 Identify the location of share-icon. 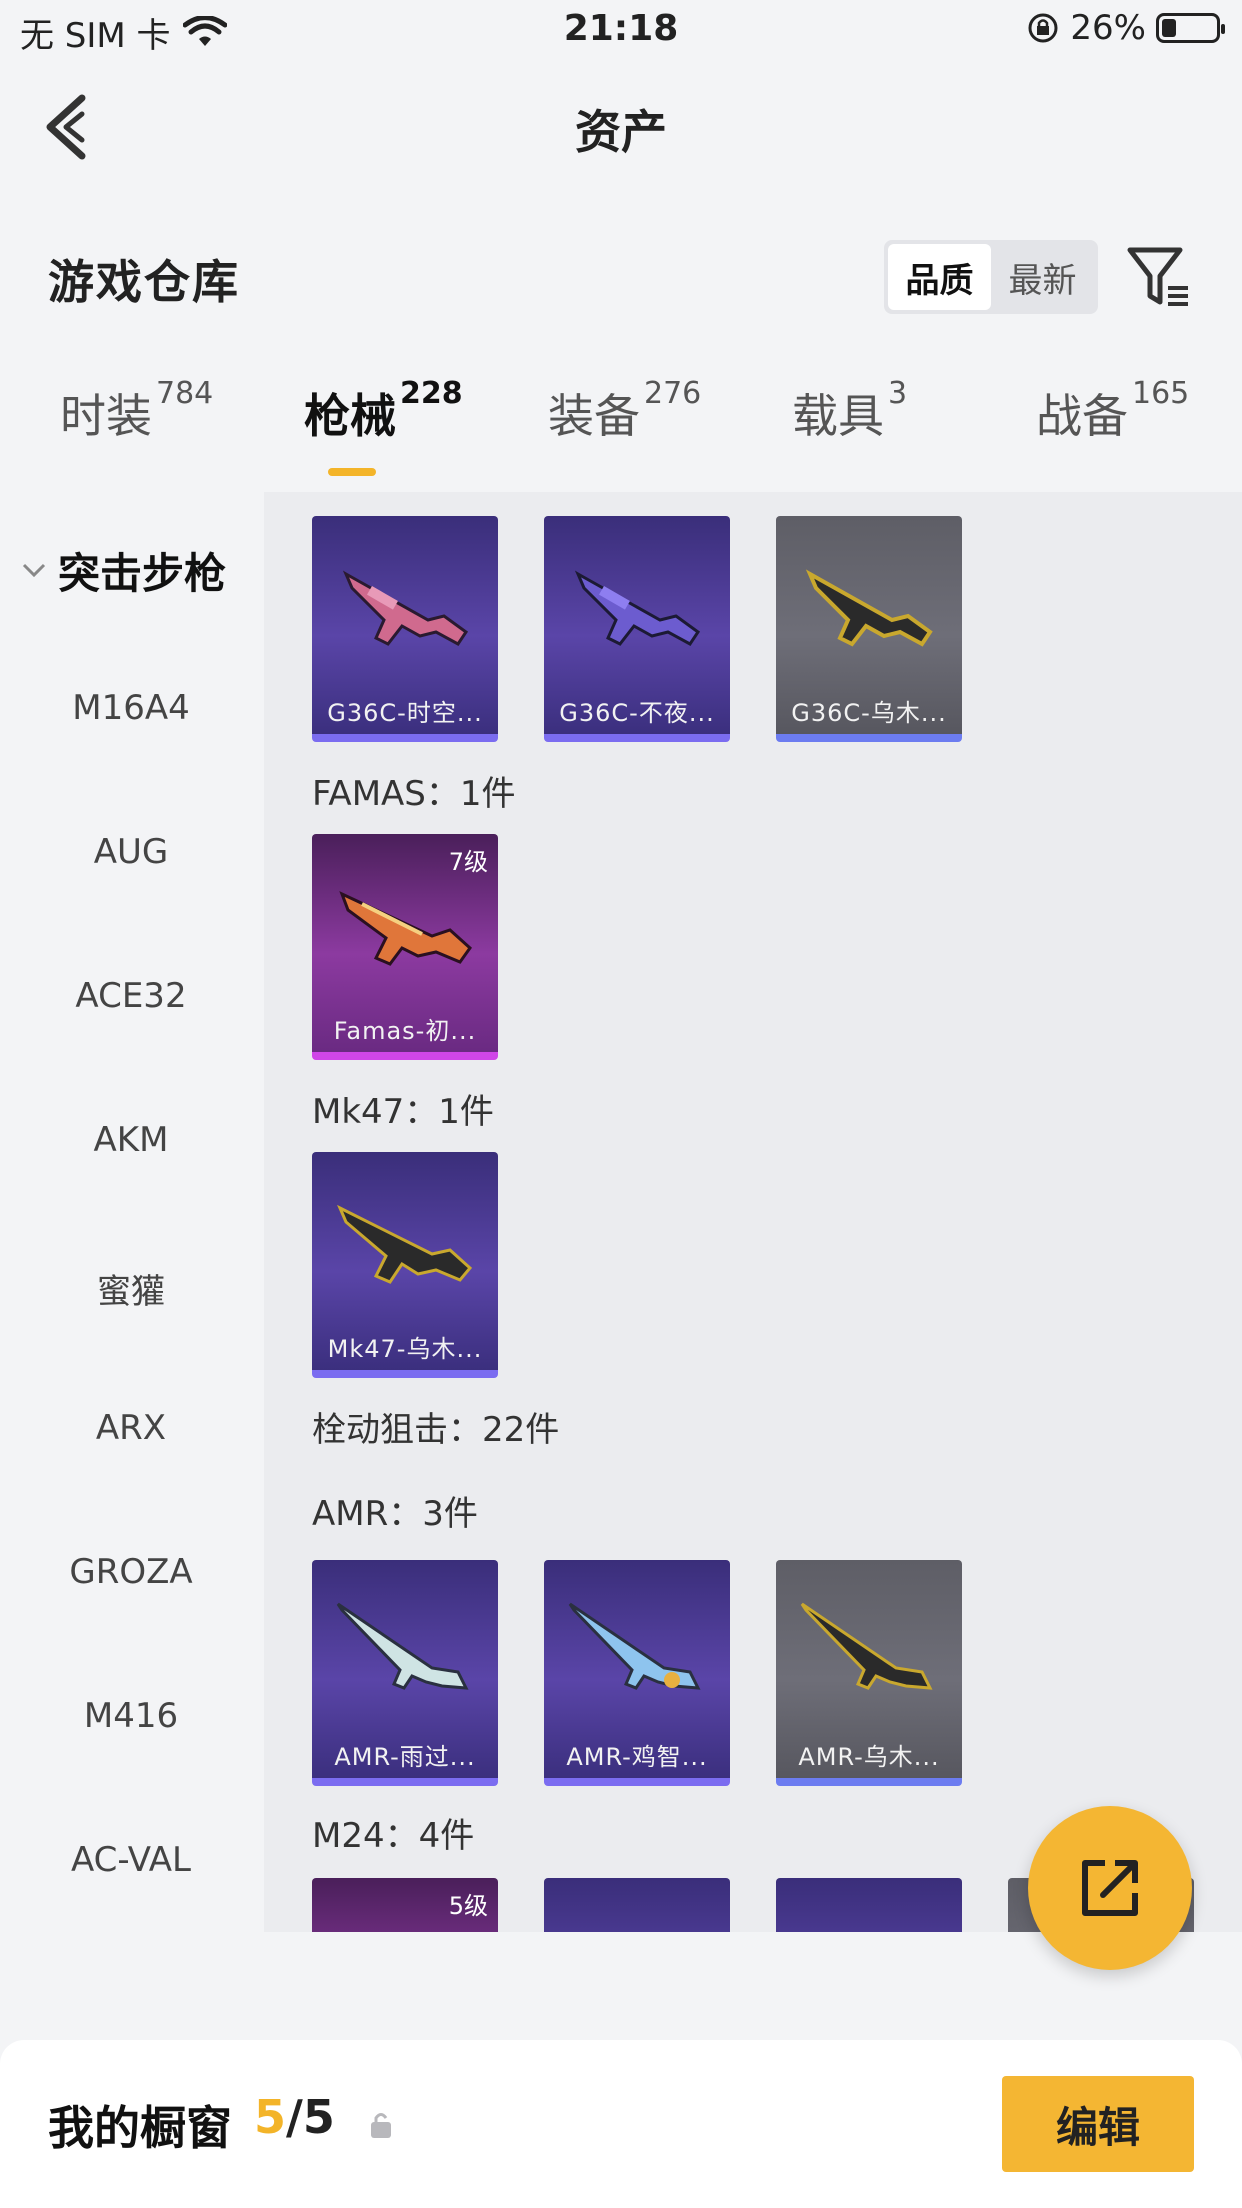
(1110, 1888).